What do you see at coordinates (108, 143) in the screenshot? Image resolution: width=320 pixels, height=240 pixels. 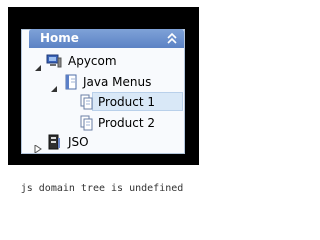 I see `tree-node-jso: JSO` at bounding box center [108, 143].